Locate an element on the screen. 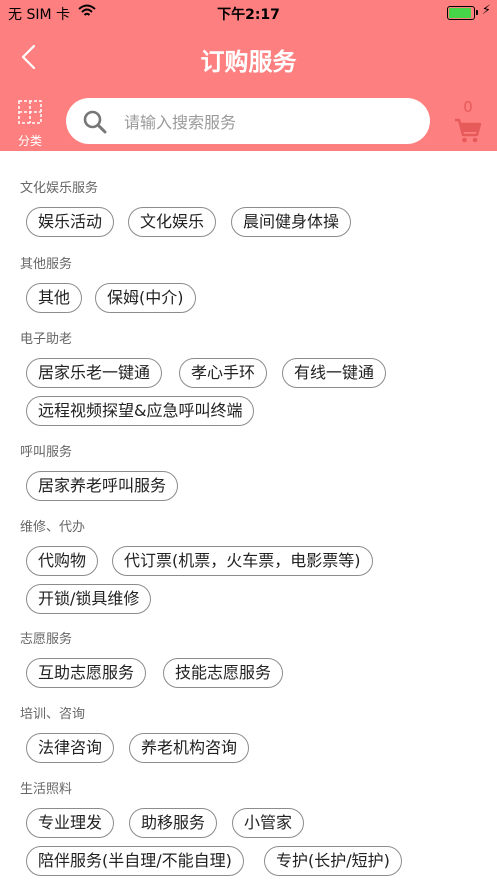 This screenshot has height=883, width=497. tag-other: 其他 is located at coordinates (54, 298).